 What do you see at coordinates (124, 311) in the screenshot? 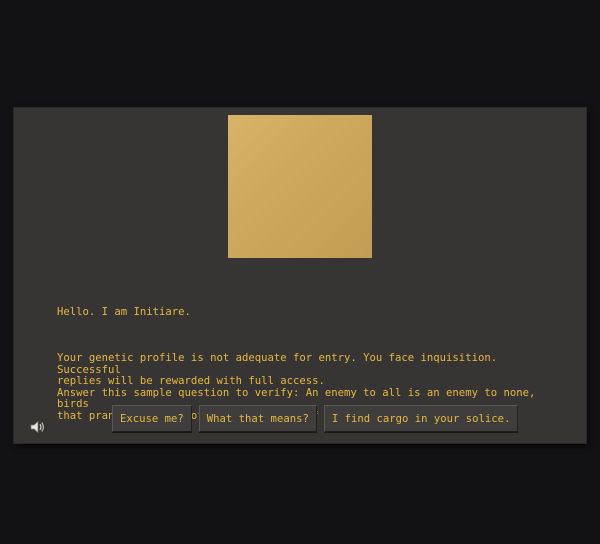
I see `dialogue-greeting: Hello. I am Initiare.` at bounding box center [124, 311].